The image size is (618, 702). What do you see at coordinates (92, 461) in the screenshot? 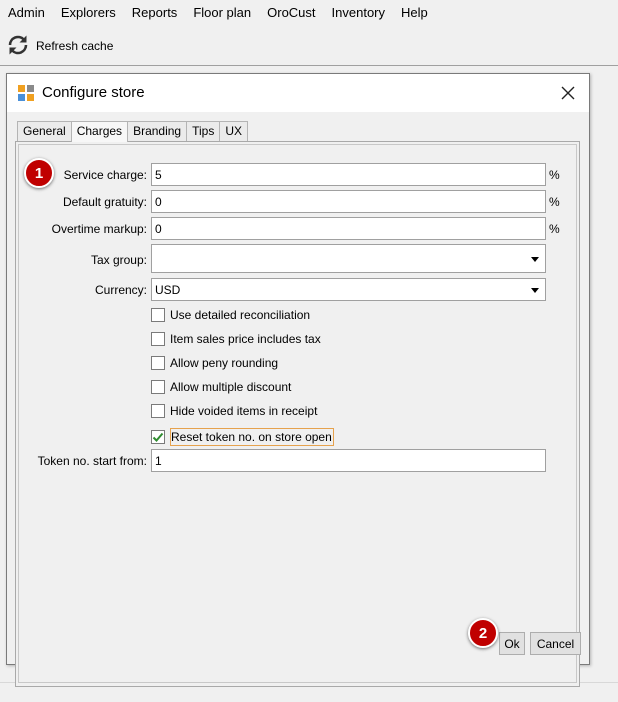
I see `token-start-label: Token no. start from:` at bounding box center [92, 461].